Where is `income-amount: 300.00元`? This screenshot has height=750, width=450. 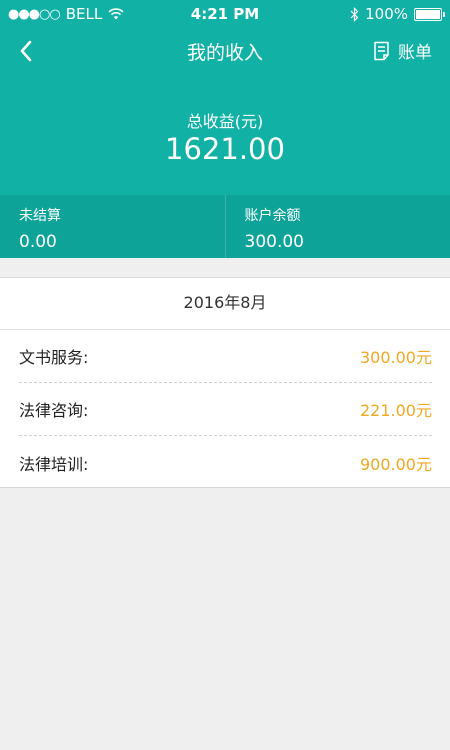 income-amount: 300.00元 is located at coordinates (396, 357).